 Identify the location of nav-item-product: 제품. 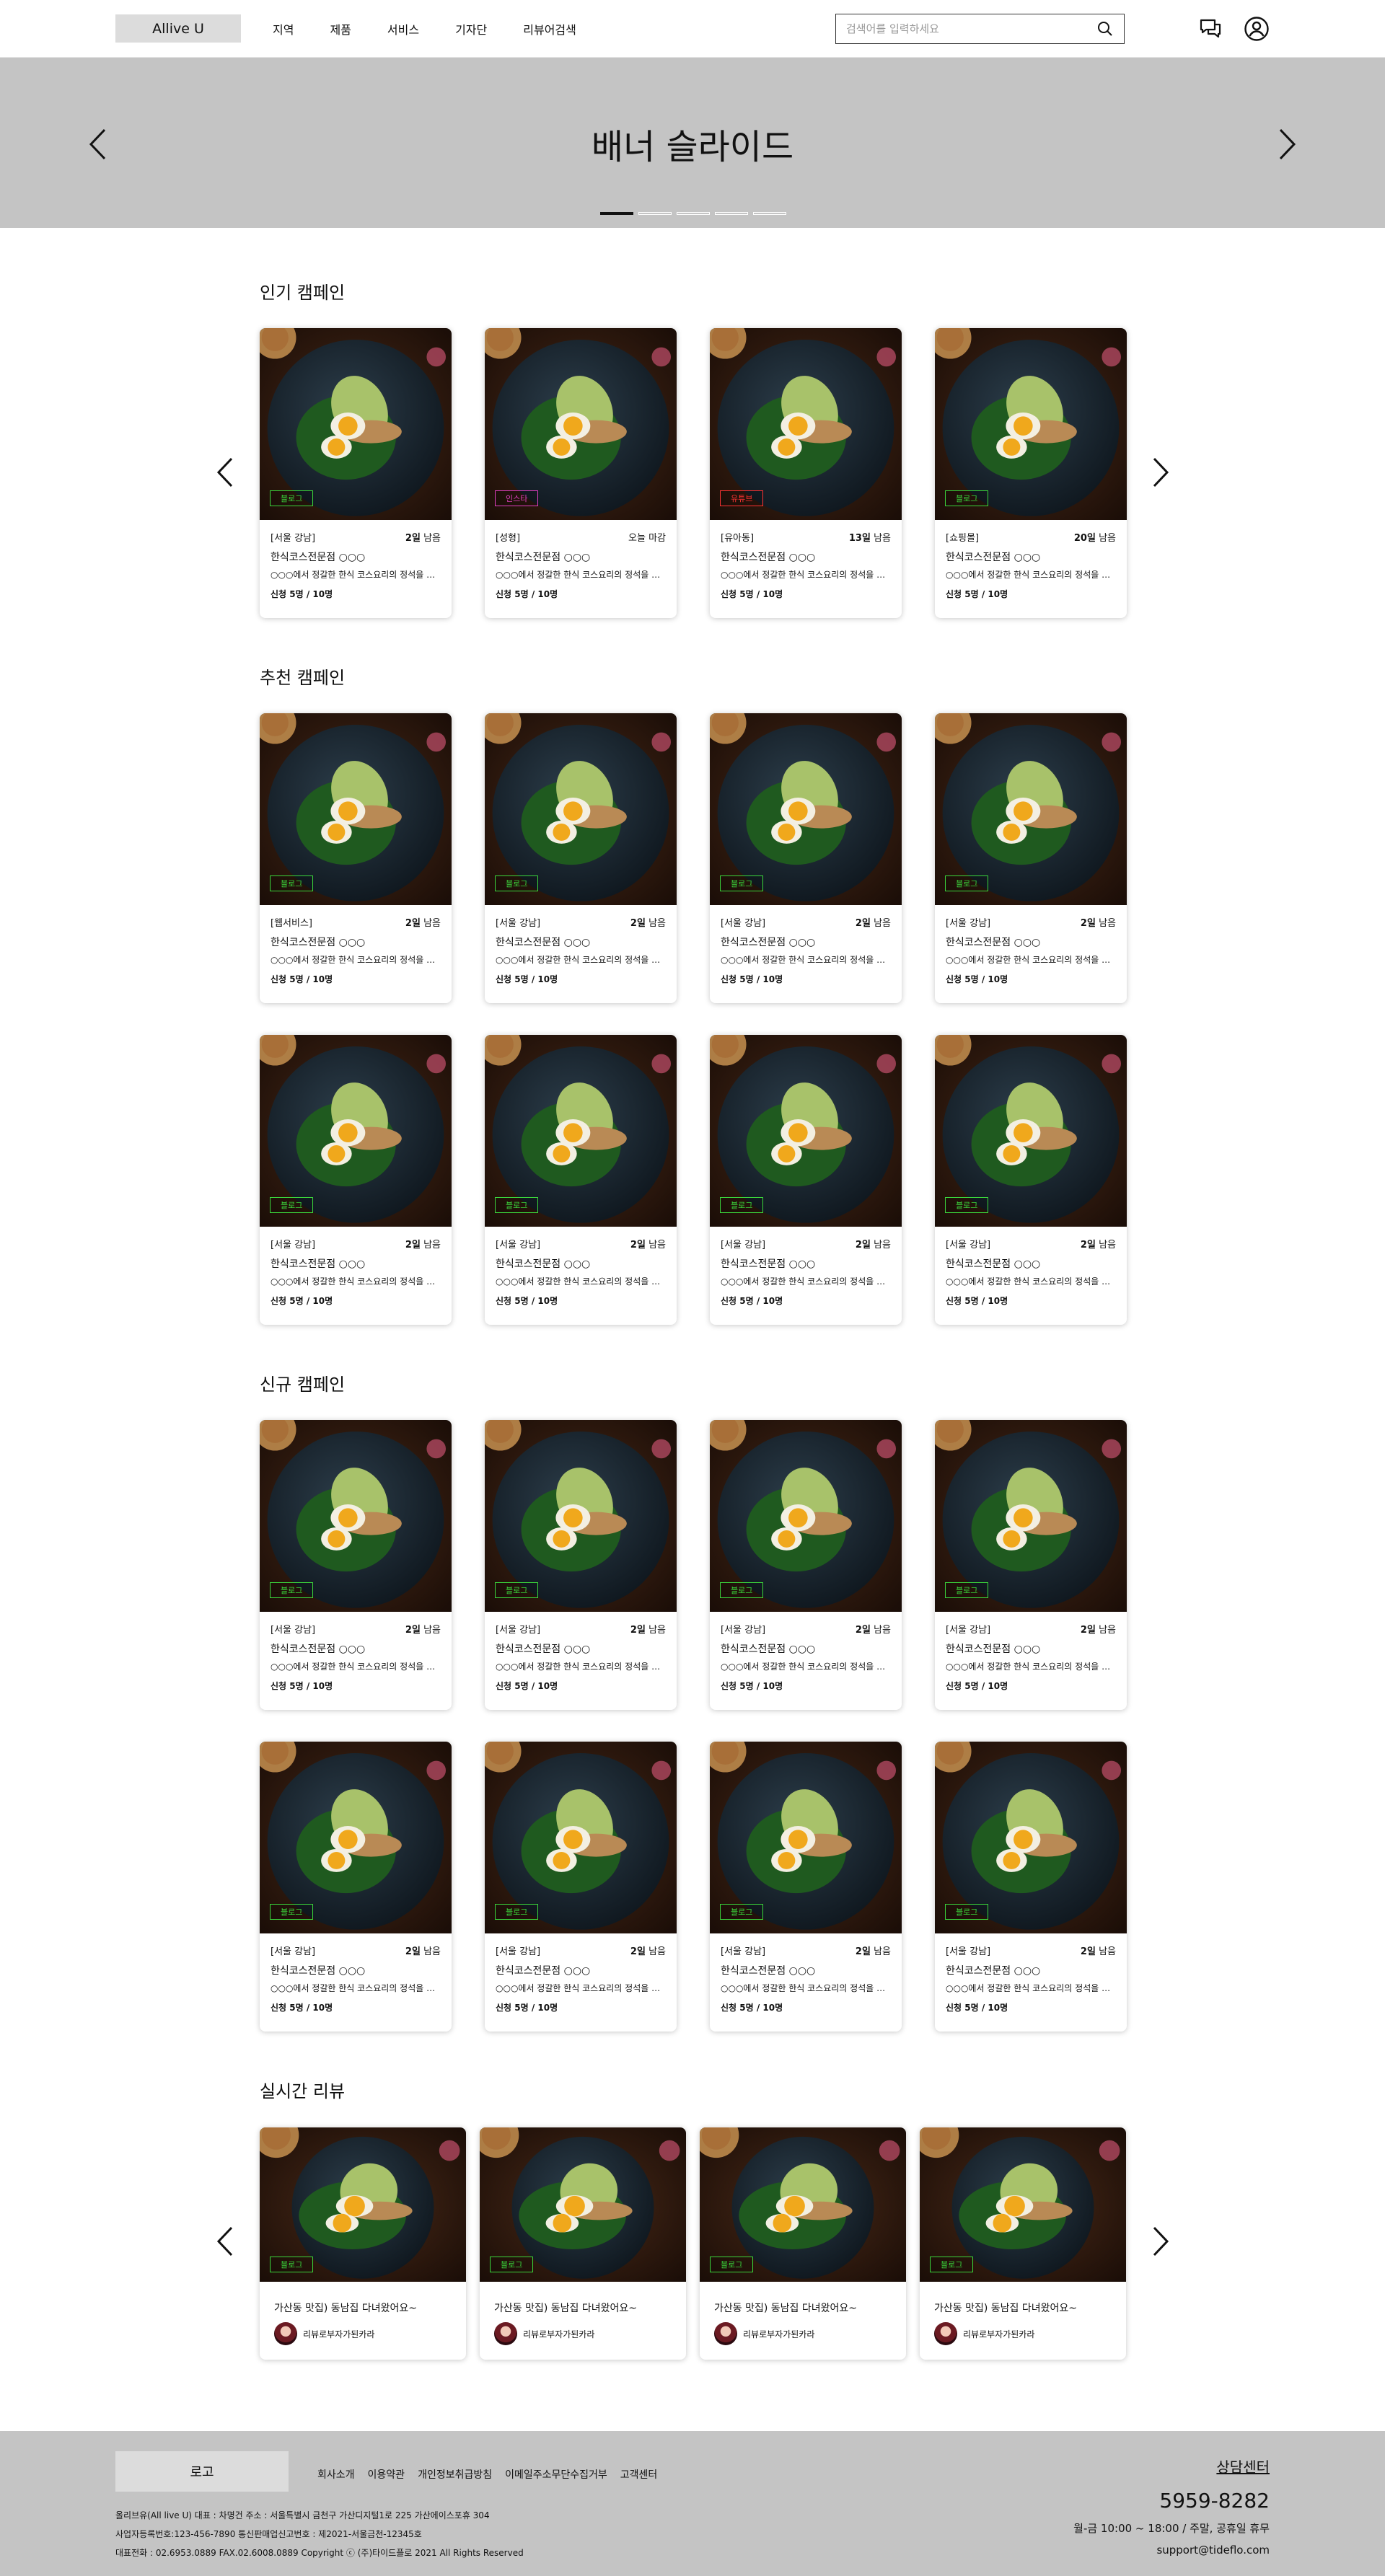
(340, 29).